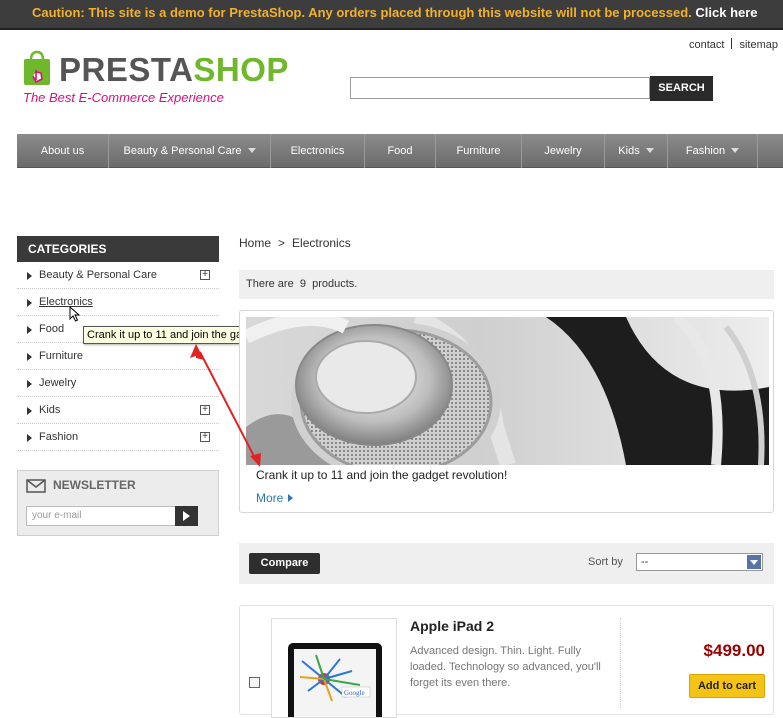 This screenshot has width=783, height=718. I want to click on category-label: Food, so click(52, 329).